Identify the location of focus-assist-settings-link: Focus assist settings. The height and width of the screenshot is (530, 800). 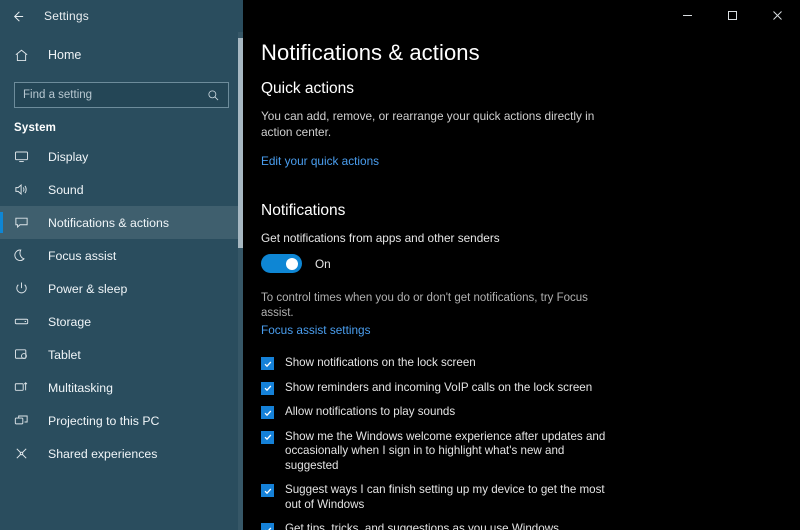
(316, 330).